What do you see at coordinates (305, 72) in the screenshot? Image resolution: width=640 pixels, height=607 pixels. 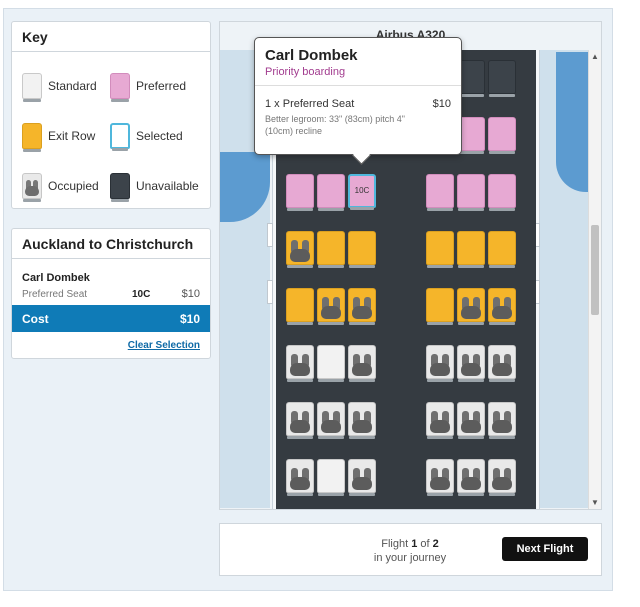 I see `tooltip-subtitle: Priority boarding` at bounding box center [305, 72].